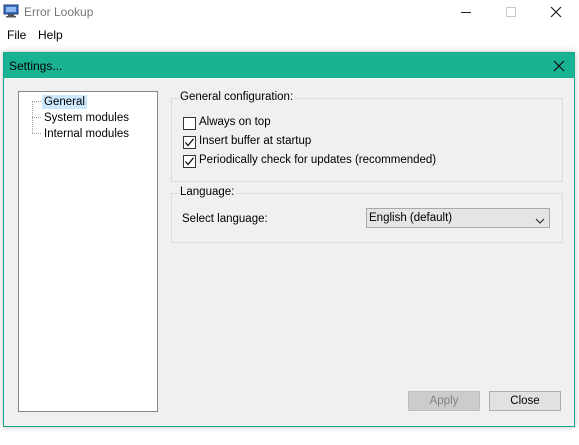 The width and height of the screenshot is (579, 445). Describe the element at coordinates (411, 218) in the screenshot. I see `language-select-value: English (default)` at that location.